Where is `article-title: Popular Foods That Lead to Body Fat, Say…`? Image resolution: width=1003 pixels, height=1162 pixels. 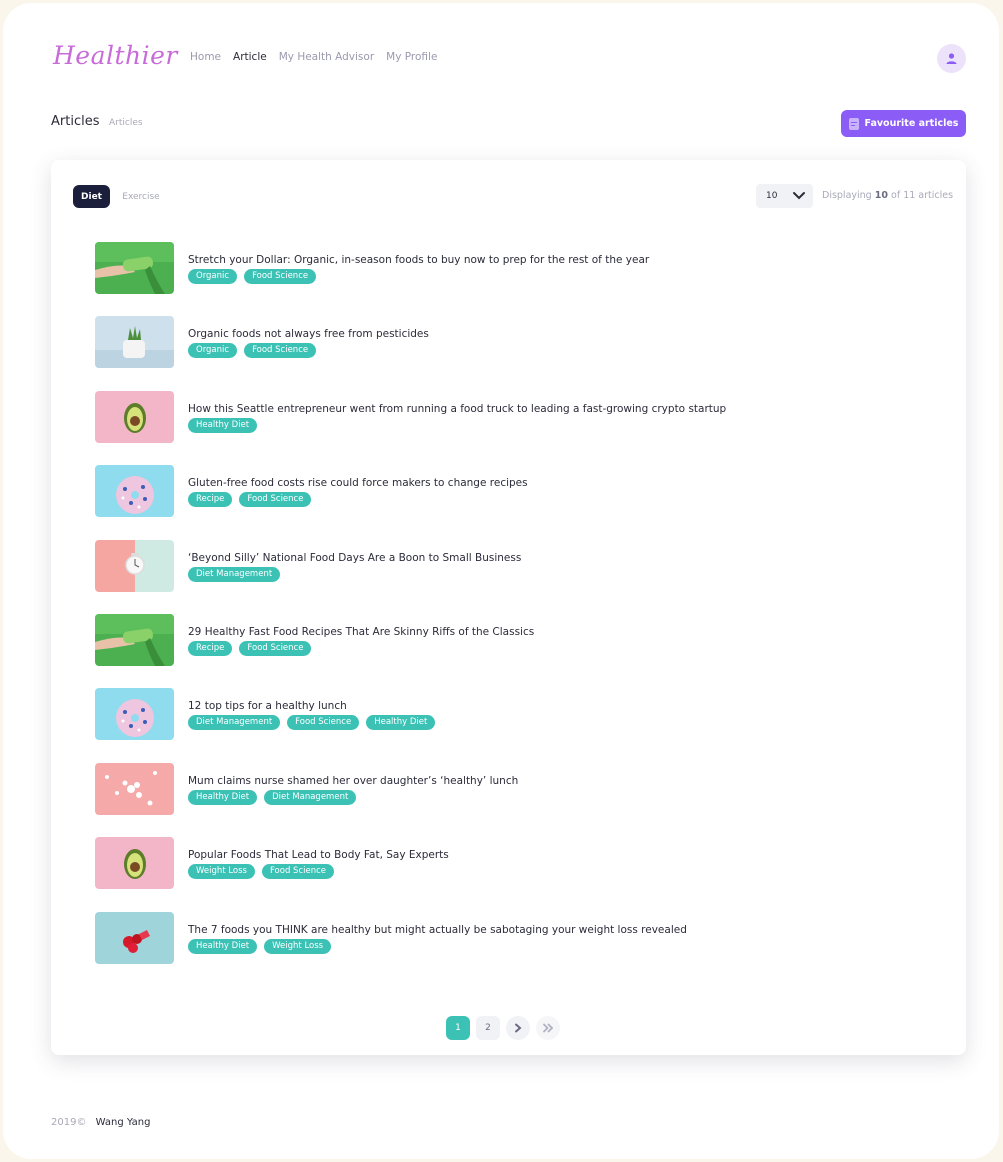 article-title: Popular Foods That Lead to Body Fat, Say… is located at coordinates (318, 855).